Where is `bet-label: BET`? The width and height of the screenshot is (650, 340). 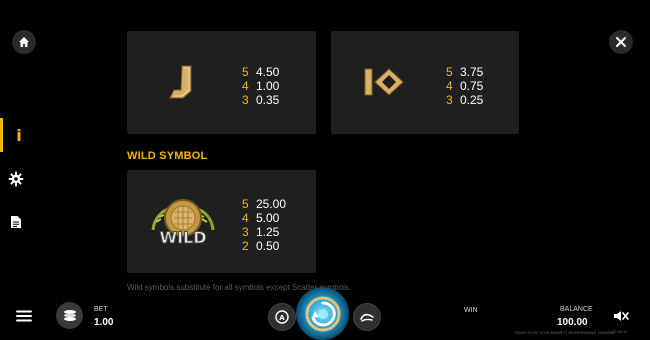
bet-label: BET is located at coordinates (101, 309).